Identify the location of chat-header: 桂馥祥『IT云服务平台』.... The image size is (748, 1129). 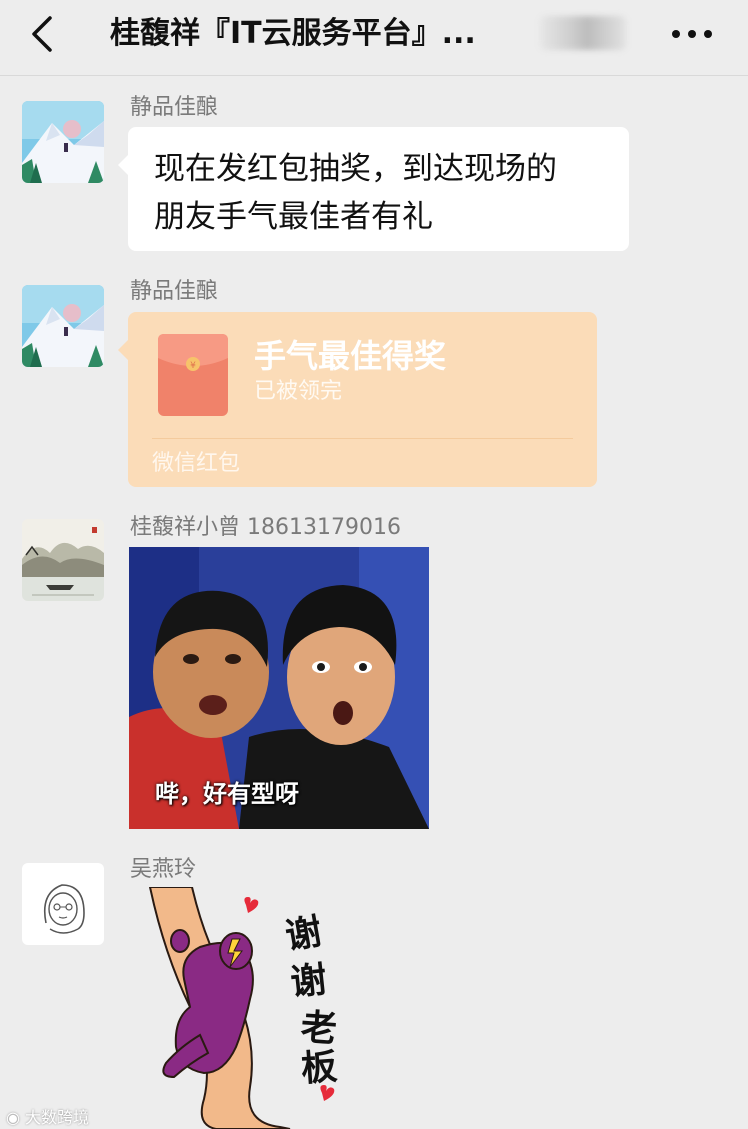
(374, 38).